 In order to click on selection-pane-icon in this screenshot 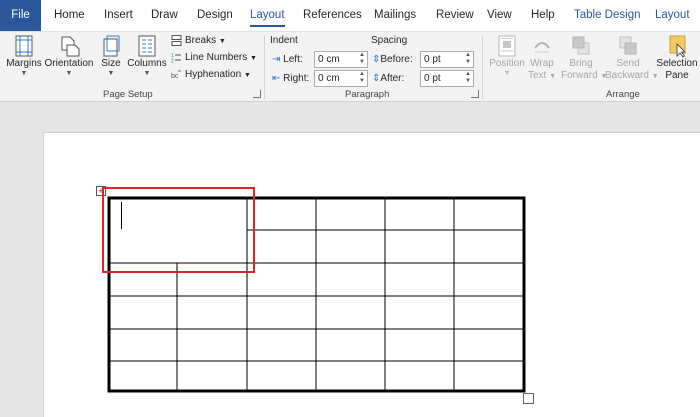, I will do `click(677, 46)`.